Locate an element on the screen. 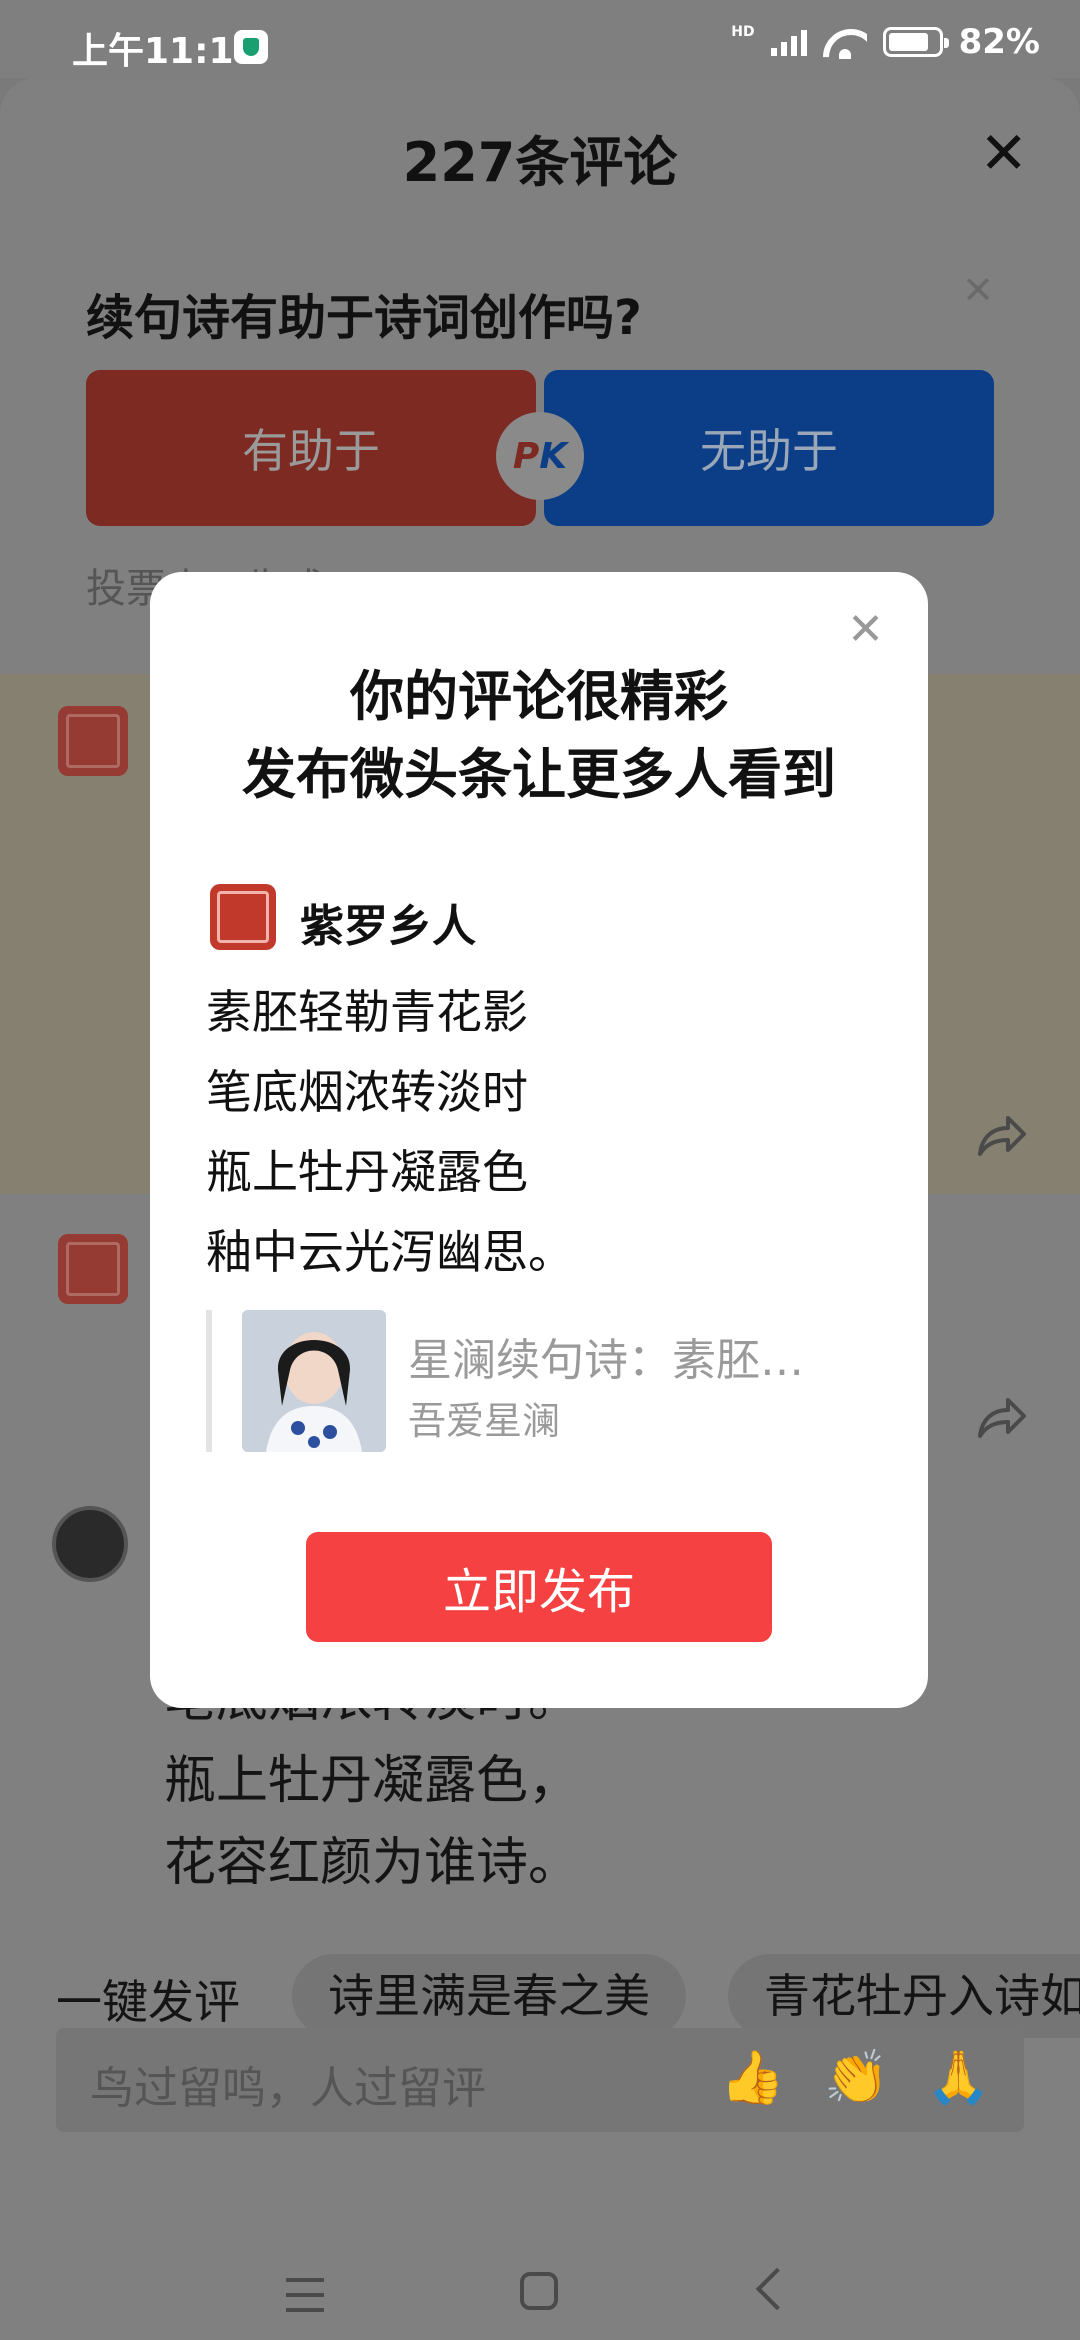 Image resolution: width=1080 pixels, height=2340 pixels. signal-icon is located at coordinates (788, 42).